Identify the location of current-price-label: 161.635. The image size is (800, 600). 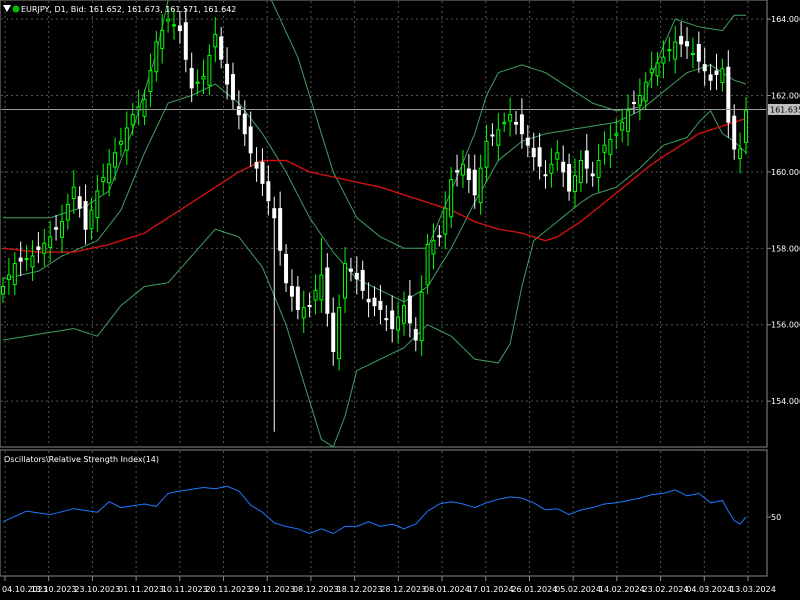
(785, 109).